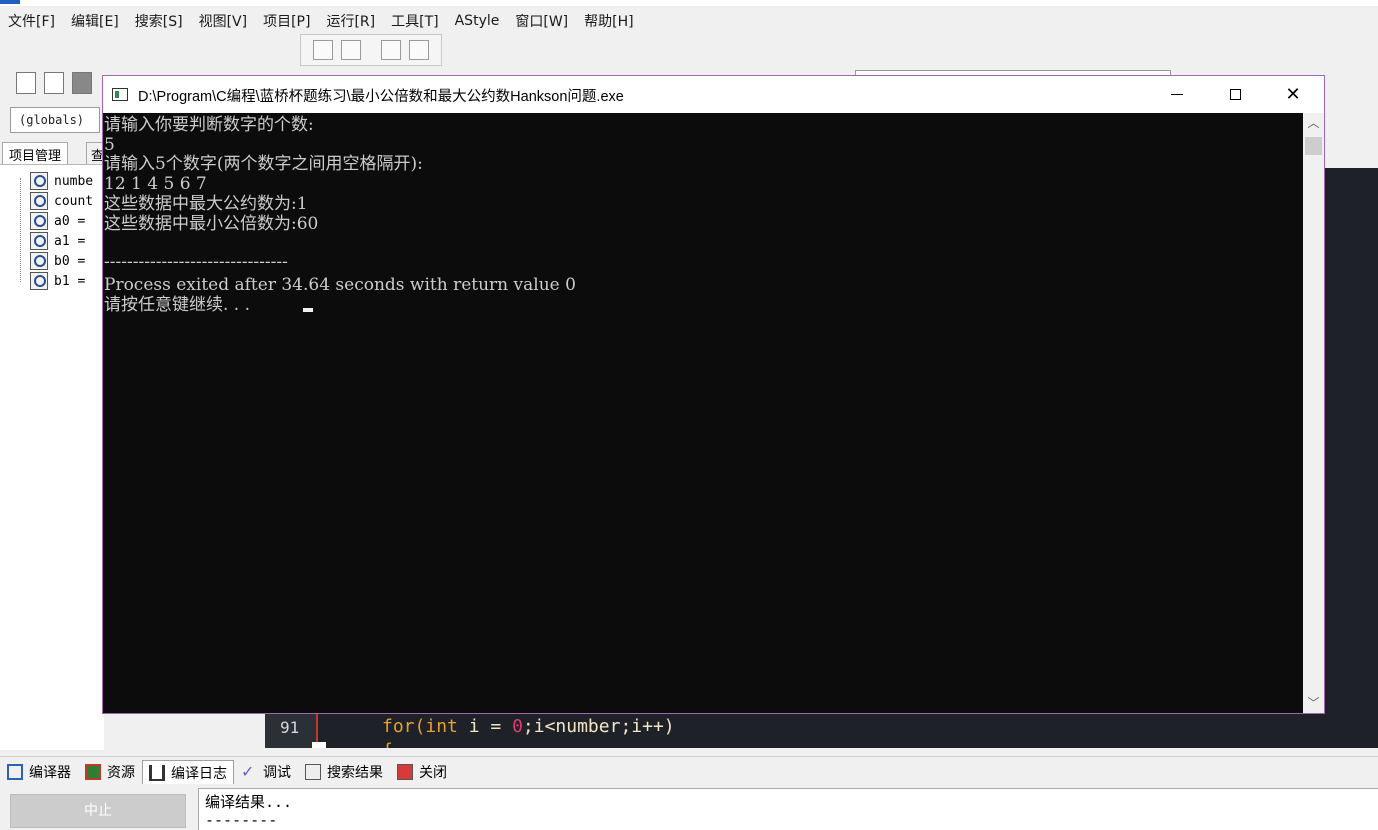 The image size is (1378, 830). What do you see at coordinates (319, 745) in the screenshot?
I see `bookmark-marker` at bounding box center [319, 745].